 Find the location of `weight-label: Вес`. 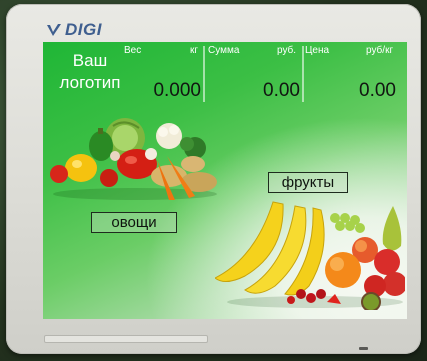

weight-label: Вес is located at coordinates (133, 50).